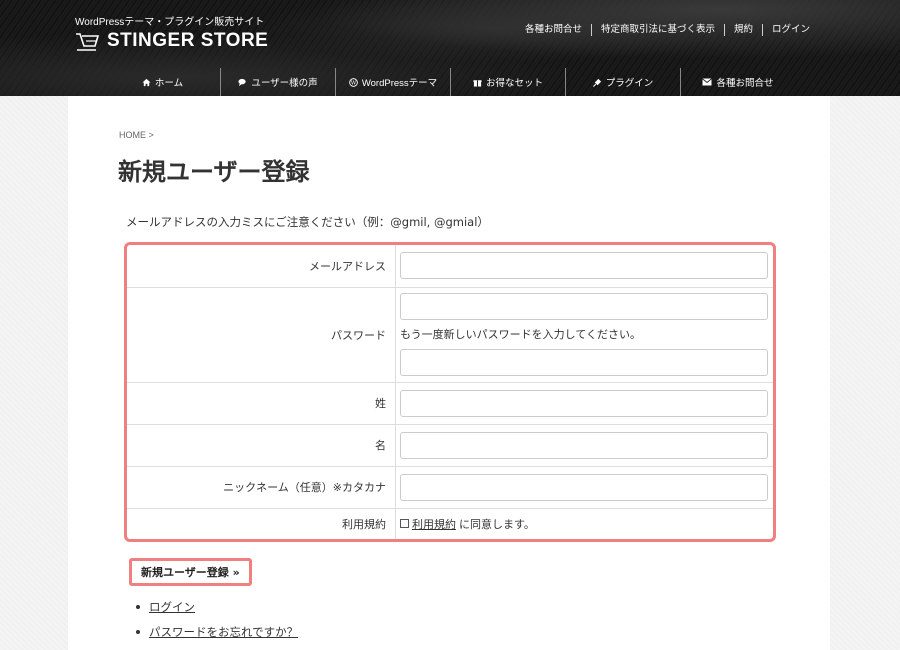 This screenshot has width=900, height=650. Describe the element at coordinates (584, 362) in the screenshot. I see `password-confirm-input` at that location.